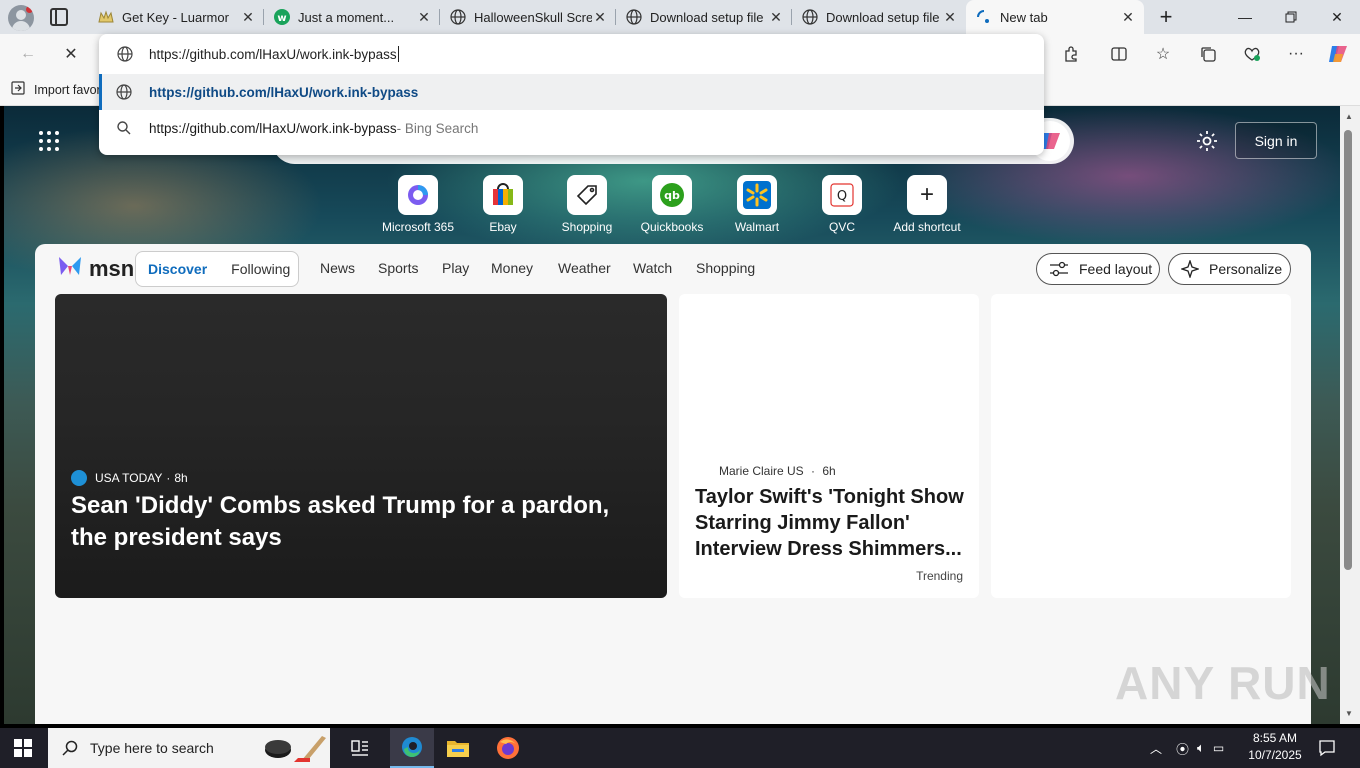  Describe the element at coordinates (587, 227) in the screenshot. I see `shortcut-label: Shopping` at that location.